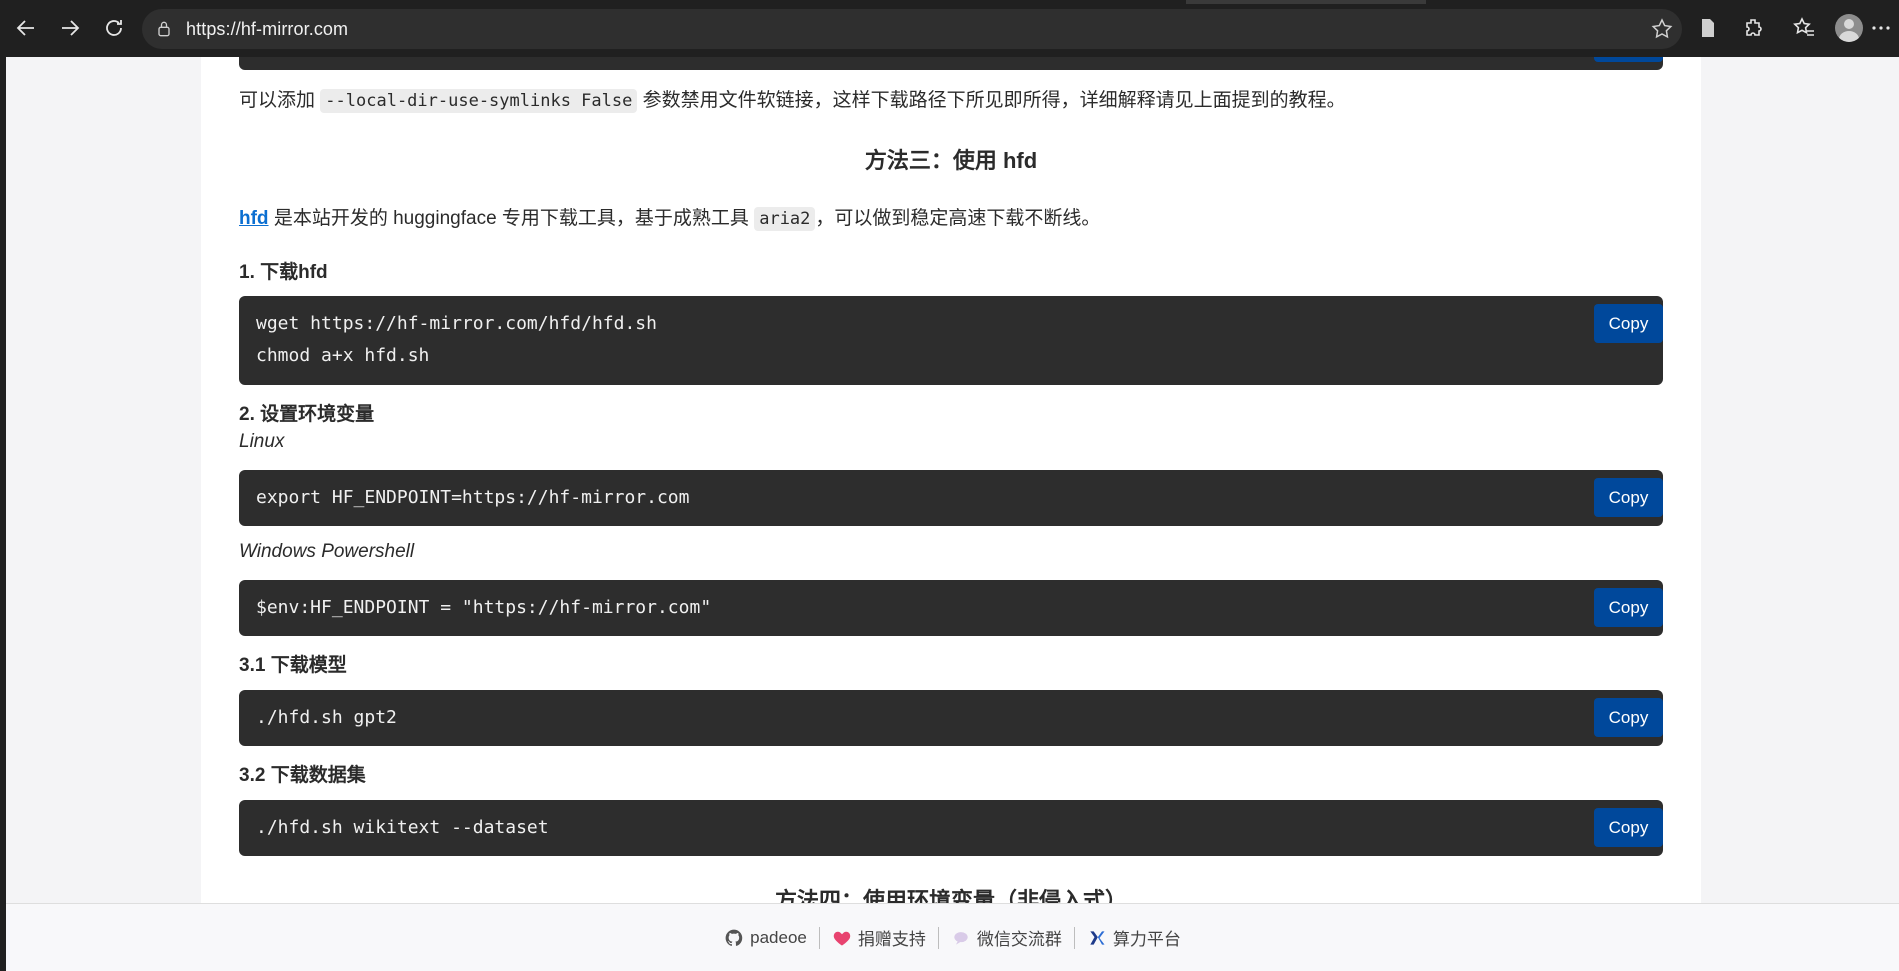 The height and width of the screenshot is (971, 1899). I want to click on footer-link-compute: 算力平台, so click(1134, 937).